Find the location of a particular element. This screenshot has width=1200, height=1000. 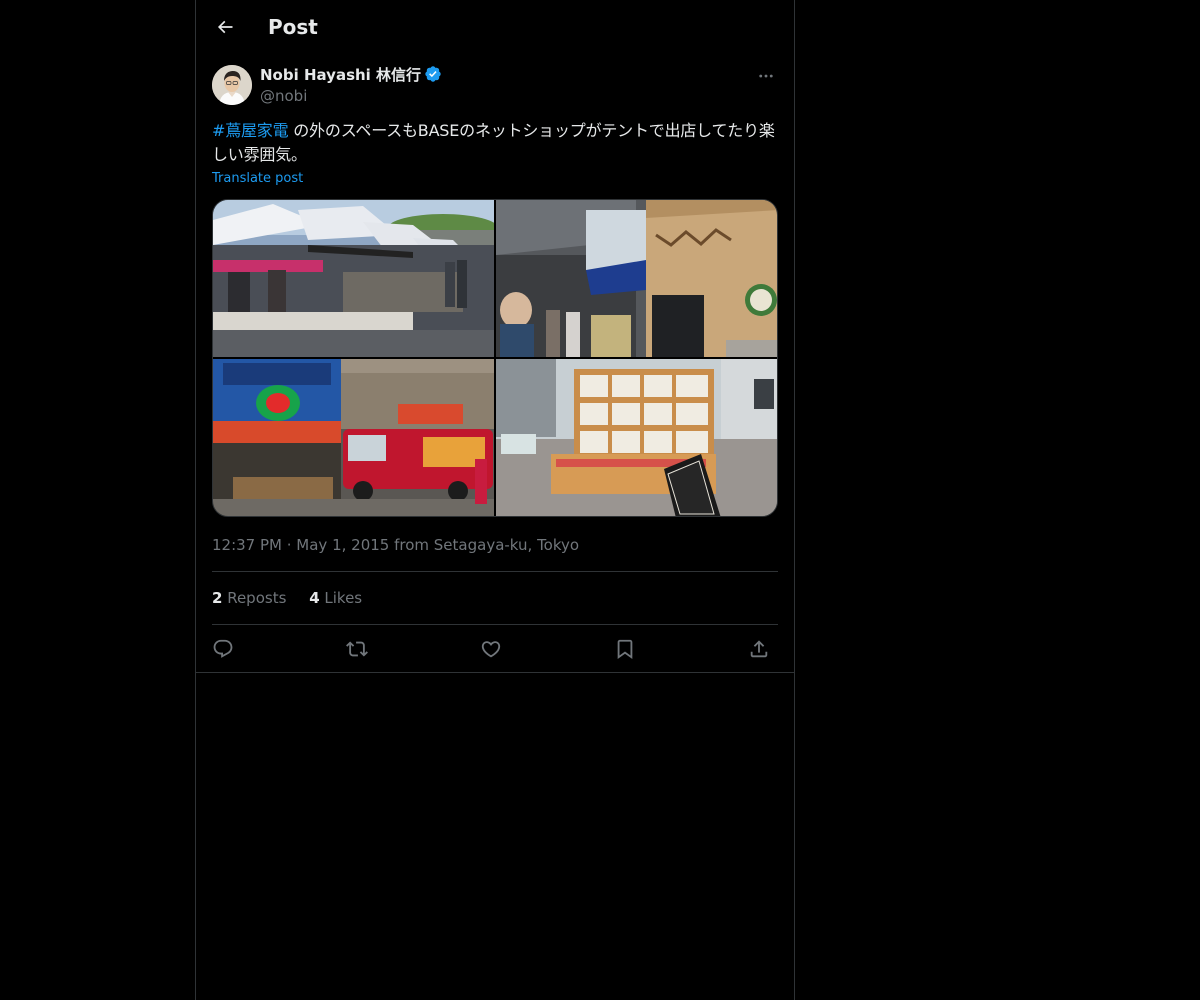

photo-food-truck is located at coordinates (353, 437).